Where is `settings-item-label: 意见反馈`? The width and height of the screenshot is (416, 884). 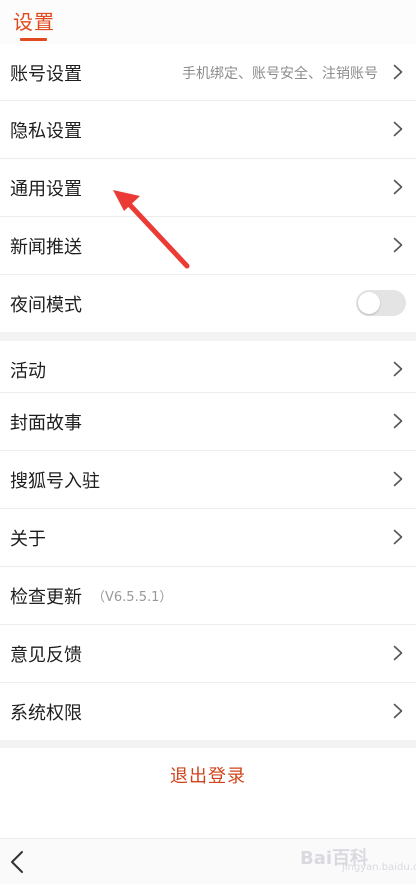 settings-item-label: 意见反馈 is located at coordinates (46, 655).